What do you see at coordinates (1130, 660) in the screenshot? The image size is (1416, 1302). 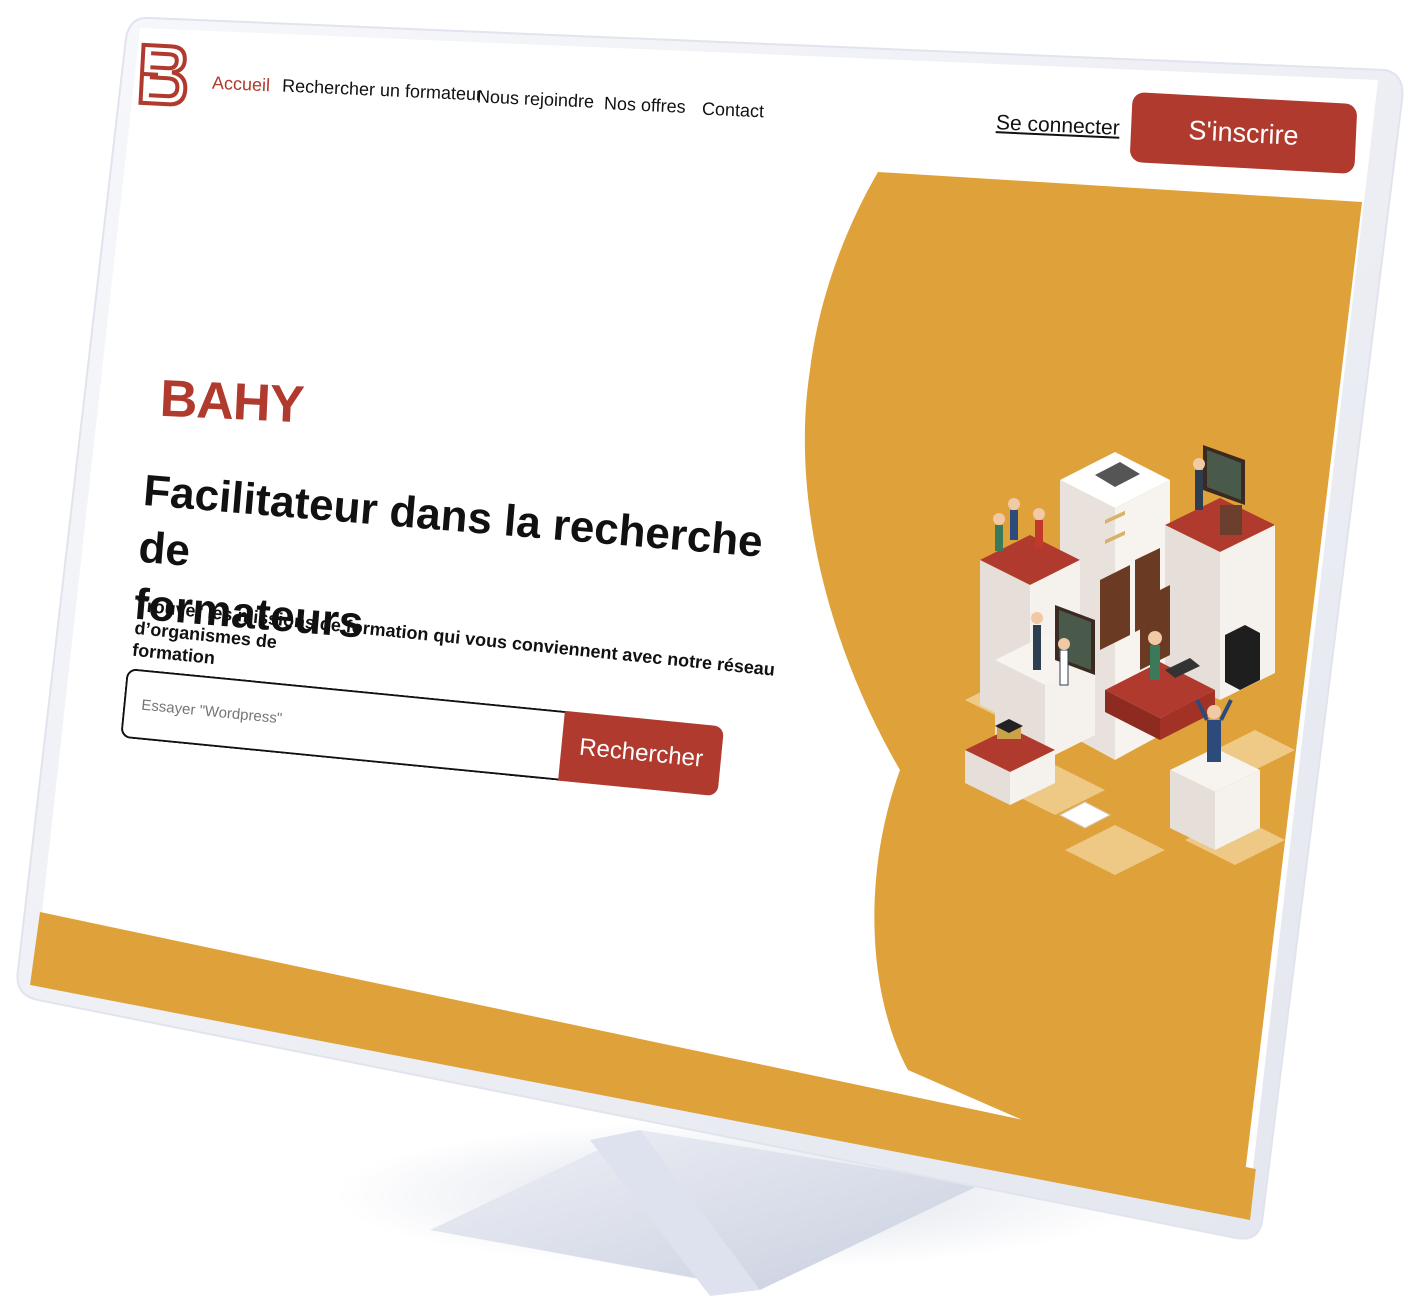 I see `isometric-training-illustration` at bounding box center [1130, 660].